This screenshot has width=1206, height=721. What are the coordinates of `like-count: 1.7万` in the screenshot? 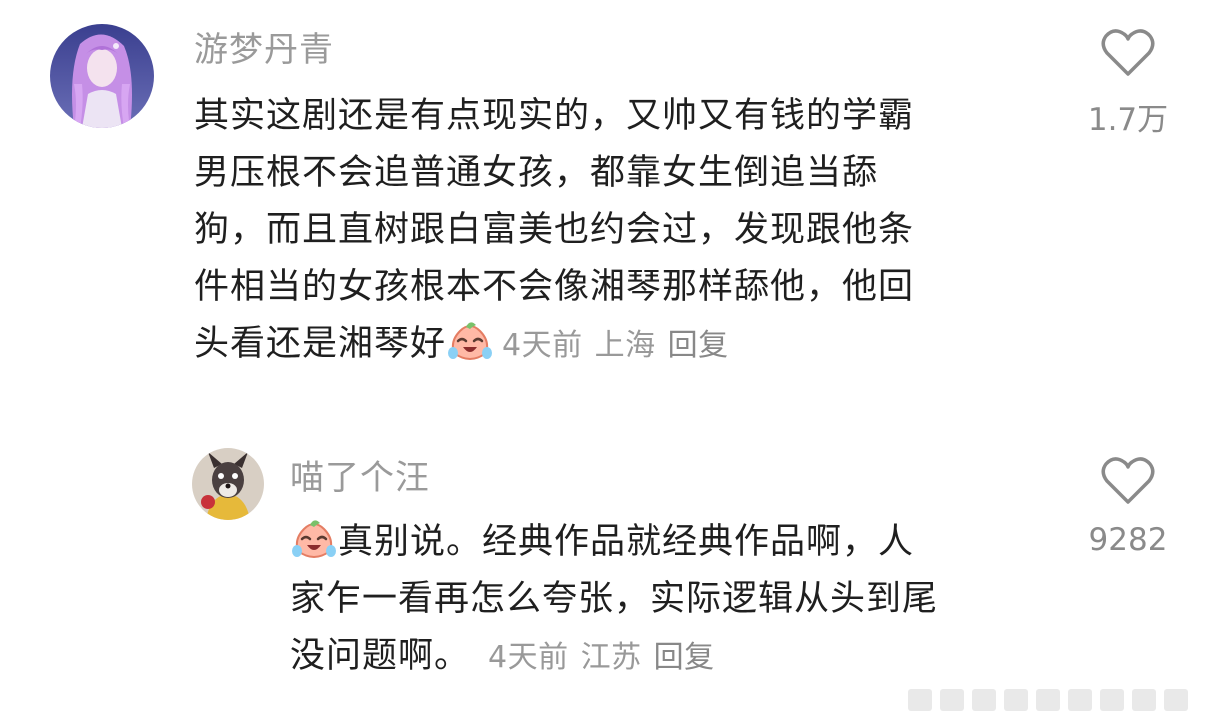 It's located at (1128, 120).